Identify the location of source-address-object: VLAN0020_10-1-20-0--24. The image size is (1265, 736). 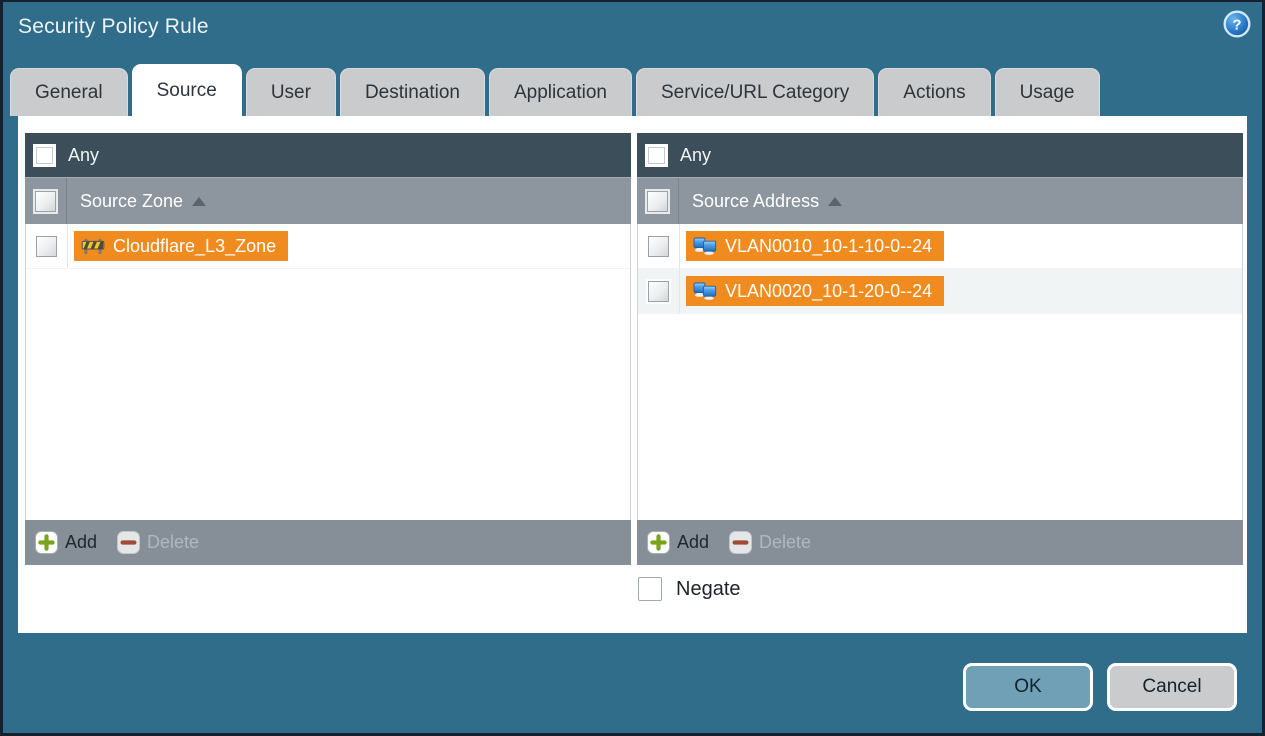
(815, 291).